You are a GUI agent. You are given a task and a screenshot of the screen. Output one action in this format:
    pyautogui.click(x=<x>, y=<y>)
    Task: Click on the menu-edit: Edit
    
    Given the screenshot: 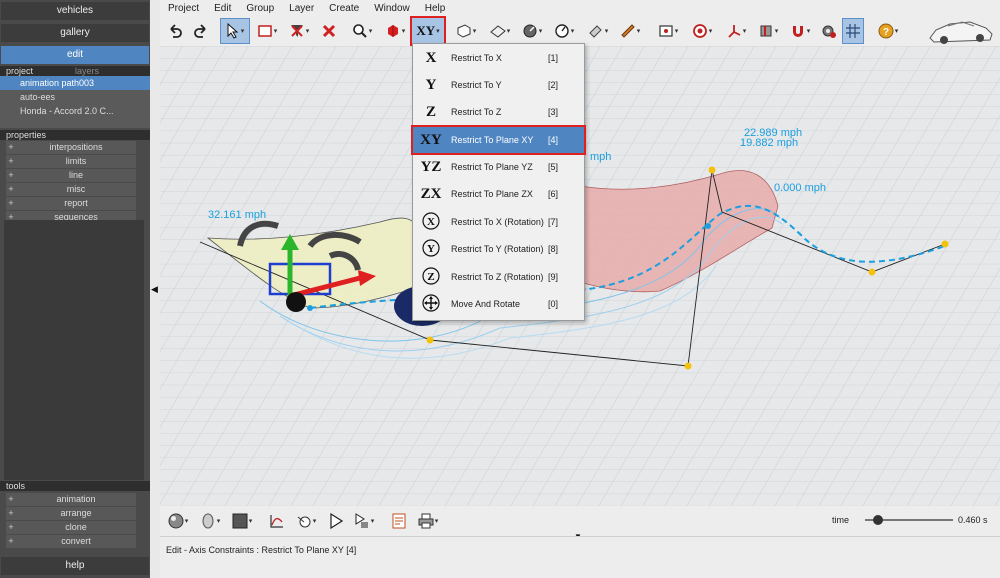 What is the action you would take?
    pyautogui.click(x=222, y=8)
    